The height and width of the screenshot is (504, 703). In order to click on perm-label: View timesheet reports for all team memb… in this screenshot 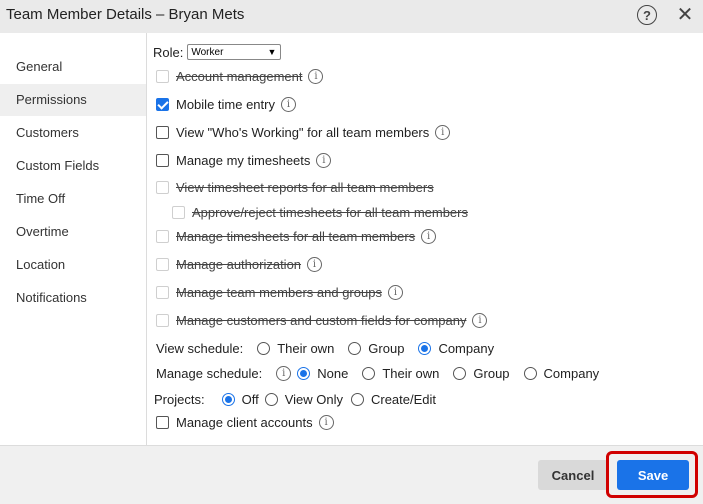, I will do `click(305, 187)`.